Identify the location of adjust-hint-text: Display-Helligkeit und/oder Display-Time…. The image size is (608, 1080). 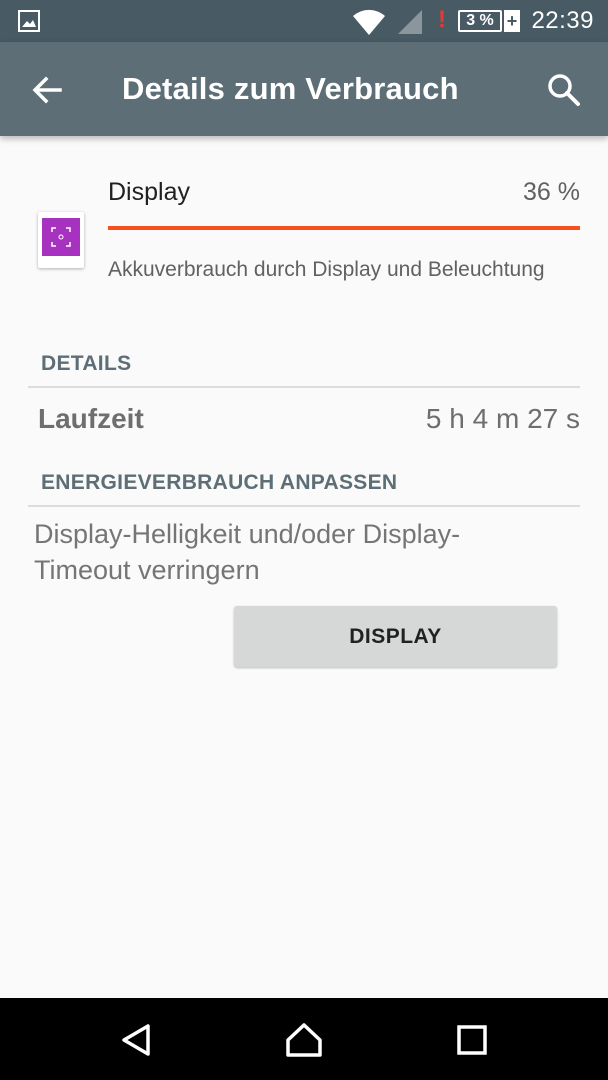
(247, 552).